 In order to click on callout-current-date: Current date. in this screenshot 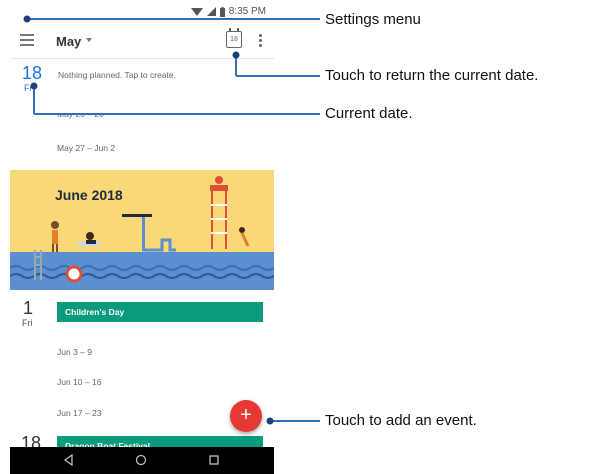, I will do `click(369, 113)`.